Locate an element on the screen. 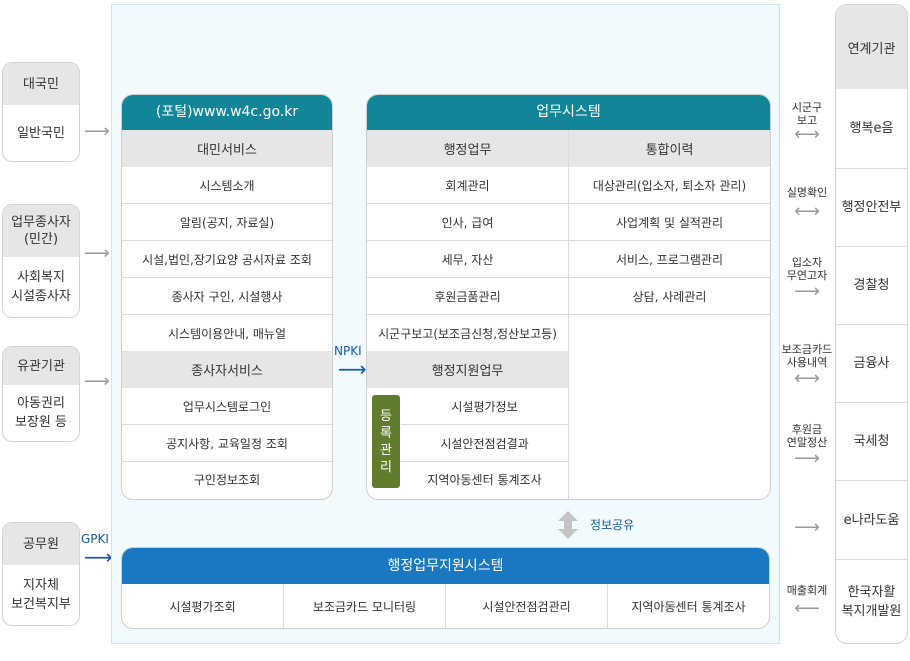 This screenshot has height=661, width=910. work-system-title: 업무시스템 is located at coordinates (568, 112).